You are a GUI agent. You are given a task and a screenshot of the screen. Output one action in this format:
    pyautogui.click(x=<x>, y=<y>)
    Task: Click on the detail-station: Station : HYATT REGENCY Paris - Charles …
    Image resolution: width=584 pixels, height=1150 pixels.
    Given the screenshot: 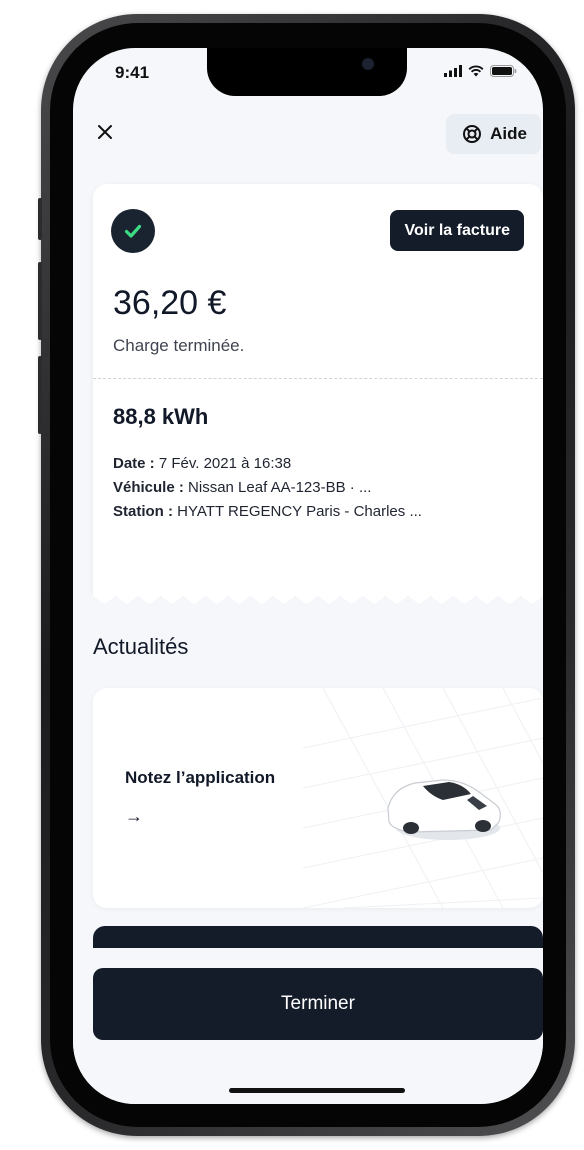 What is the action you would take?
    pyautogui.click(x=320, y=512)
    